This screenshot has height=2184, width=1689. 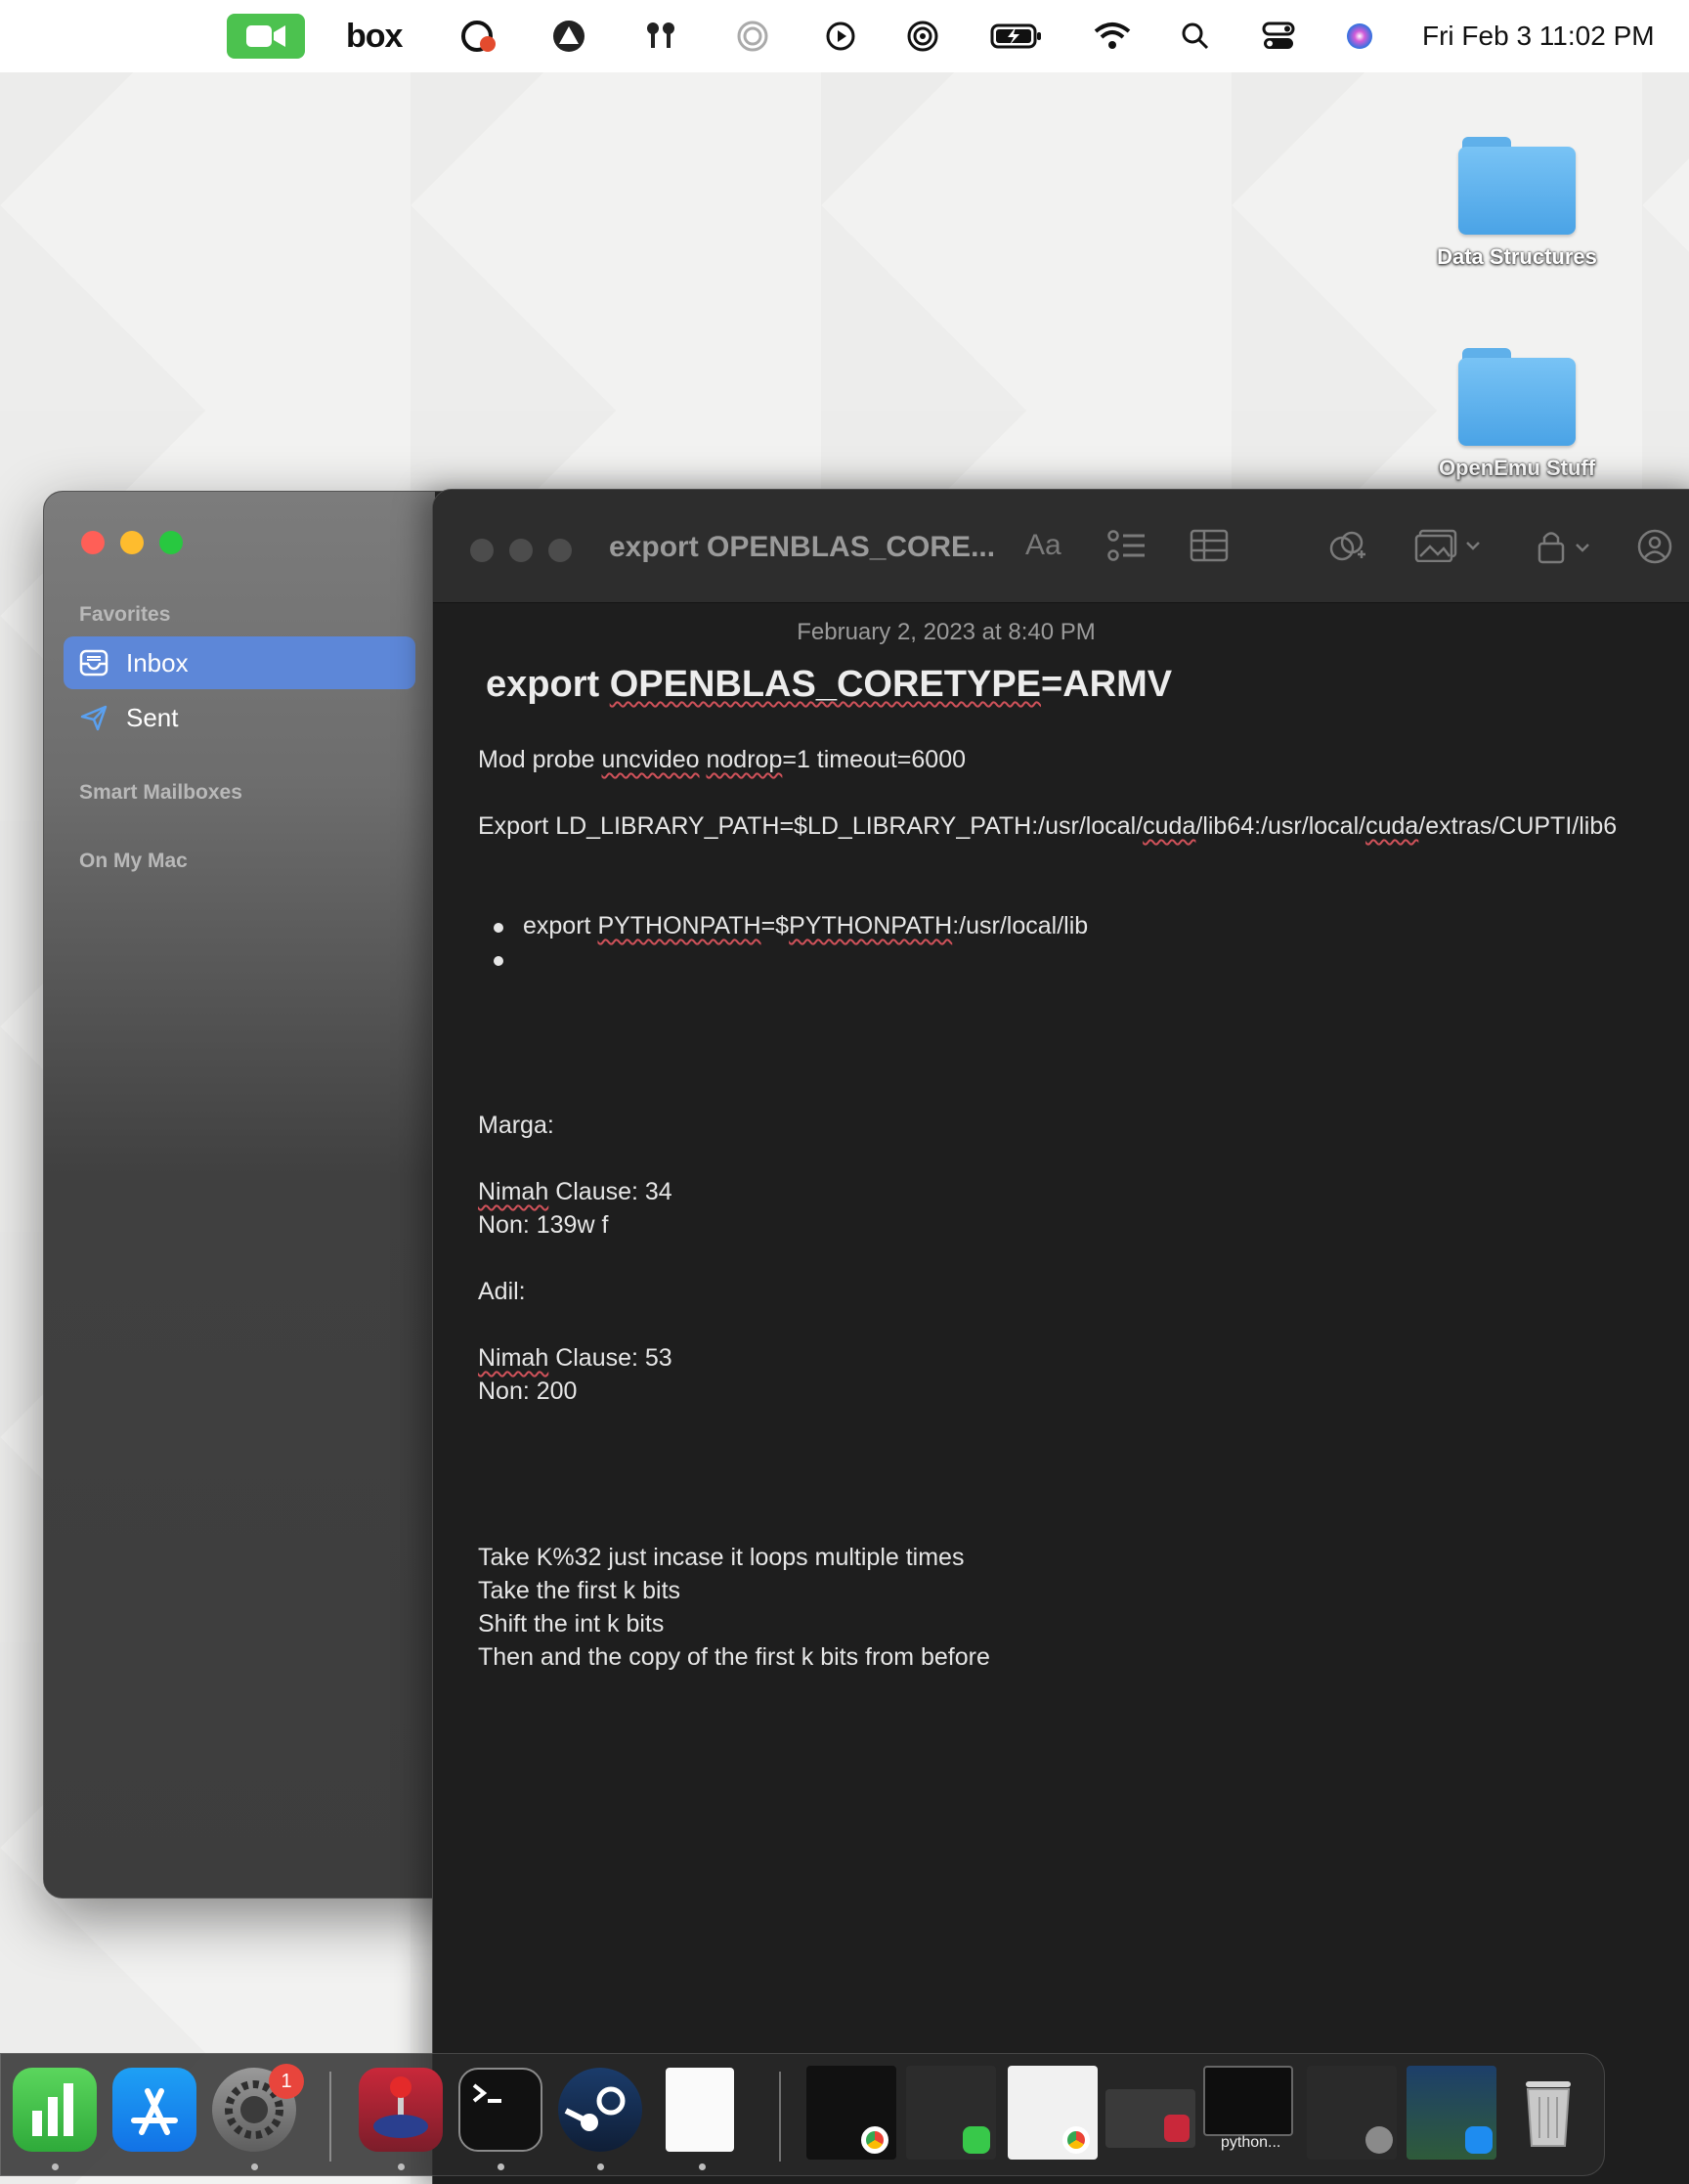 What do you see at coordinates (152, 717) in the screenshot?
I see `sidebar-item-label: Sent` at bounding box center [152, 717].